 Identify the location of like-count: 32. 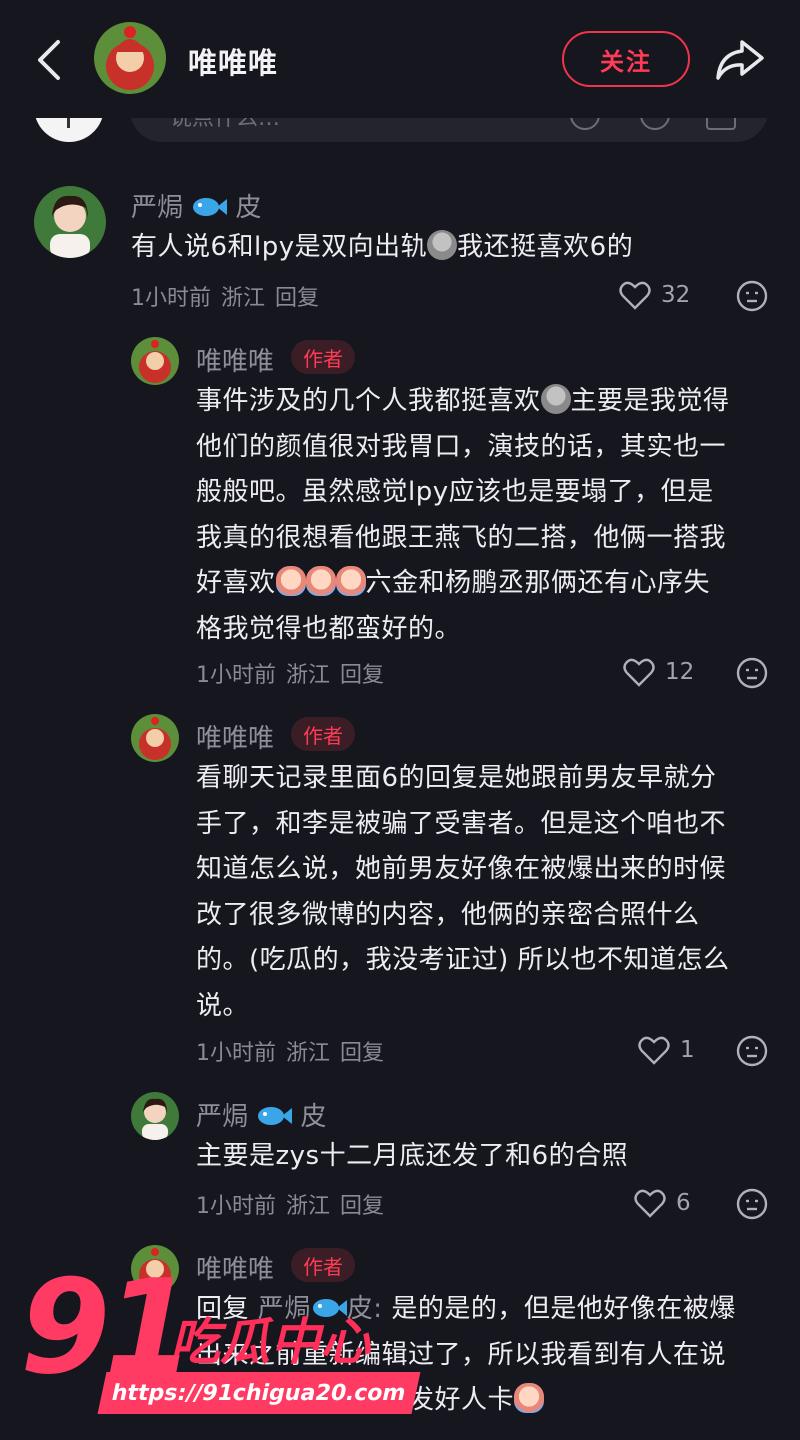
(676, 295).